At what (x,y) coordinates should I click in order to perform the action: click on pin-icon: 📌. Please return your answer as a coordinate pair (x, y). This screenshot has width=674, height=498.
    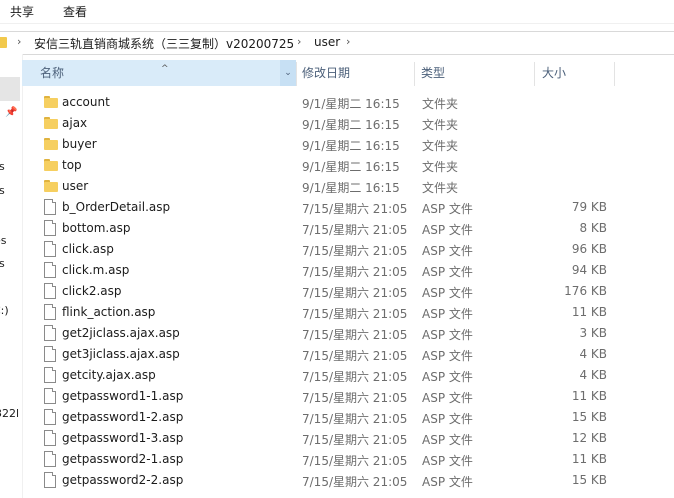
    Looking at the image, I should click on (11, 112).